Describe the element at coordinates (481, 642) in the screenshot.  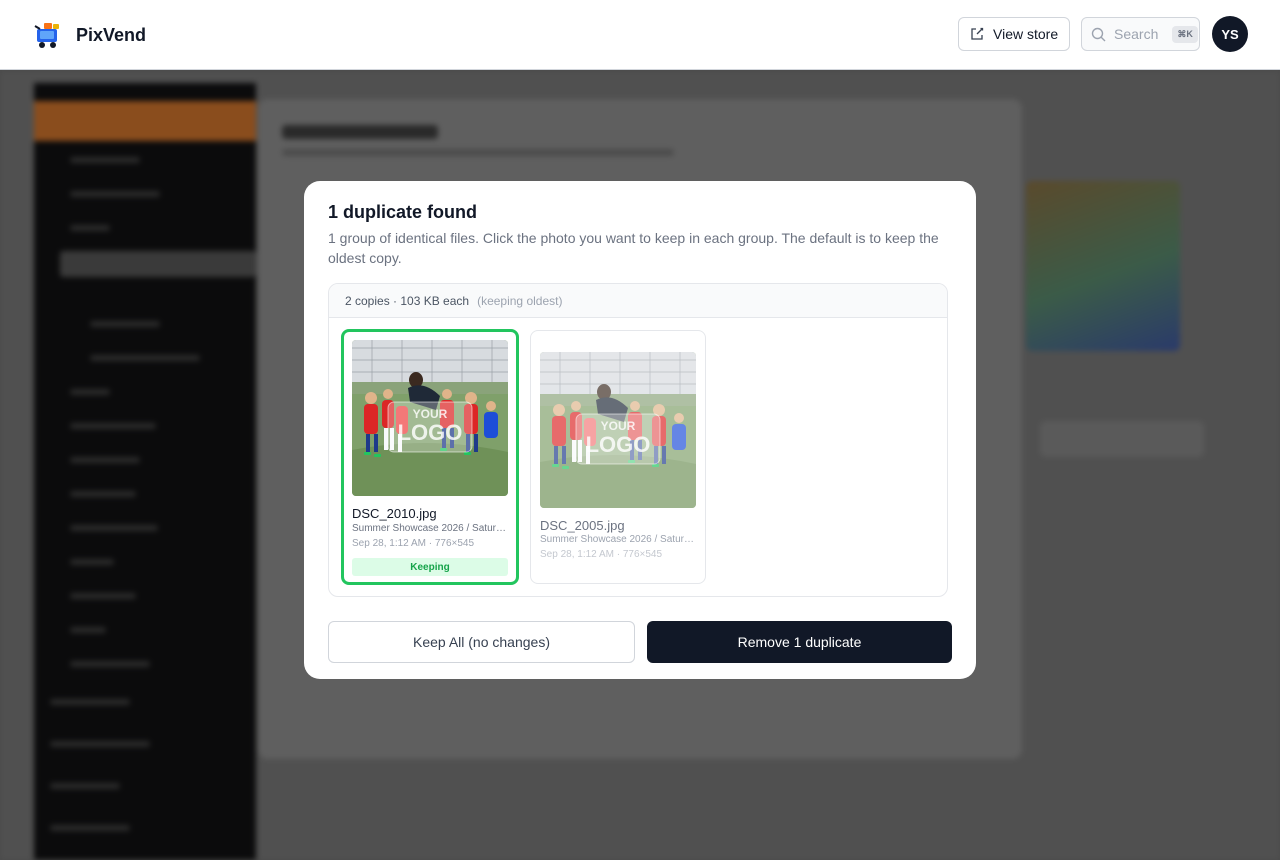
I see `keep-all-button: Keep All (no changes)` at that location.